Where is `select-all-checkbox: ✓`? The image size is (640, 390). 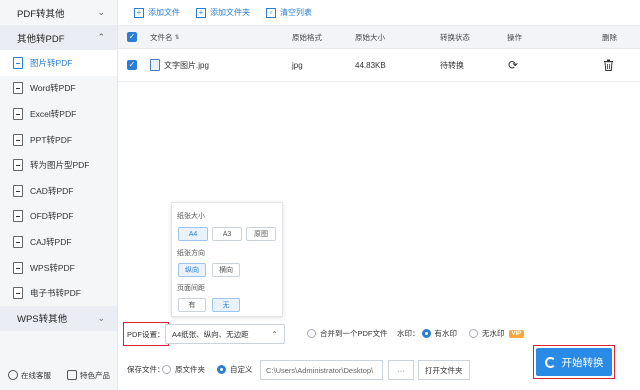
select-all-checkbox: ✓ is located at coordinates (132, 37).